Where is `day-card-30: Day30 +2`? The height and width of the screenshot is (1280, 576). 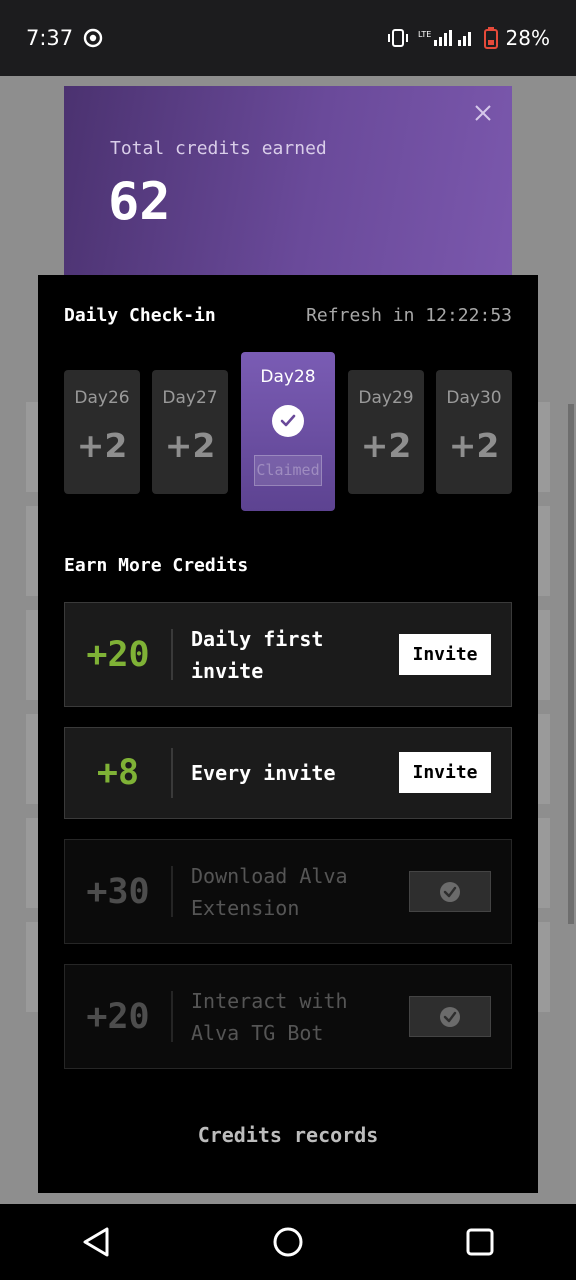 day-card-30: Day30 +2 is located at coordinates (474, 432).